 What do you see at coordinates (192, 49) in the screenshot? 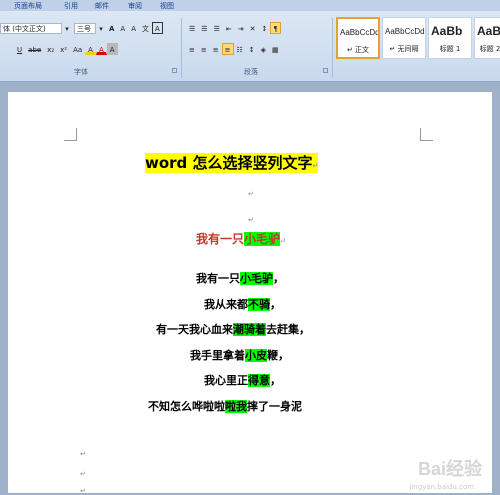
I see `align-left-button: ≡` at bounding box center [192, 49].